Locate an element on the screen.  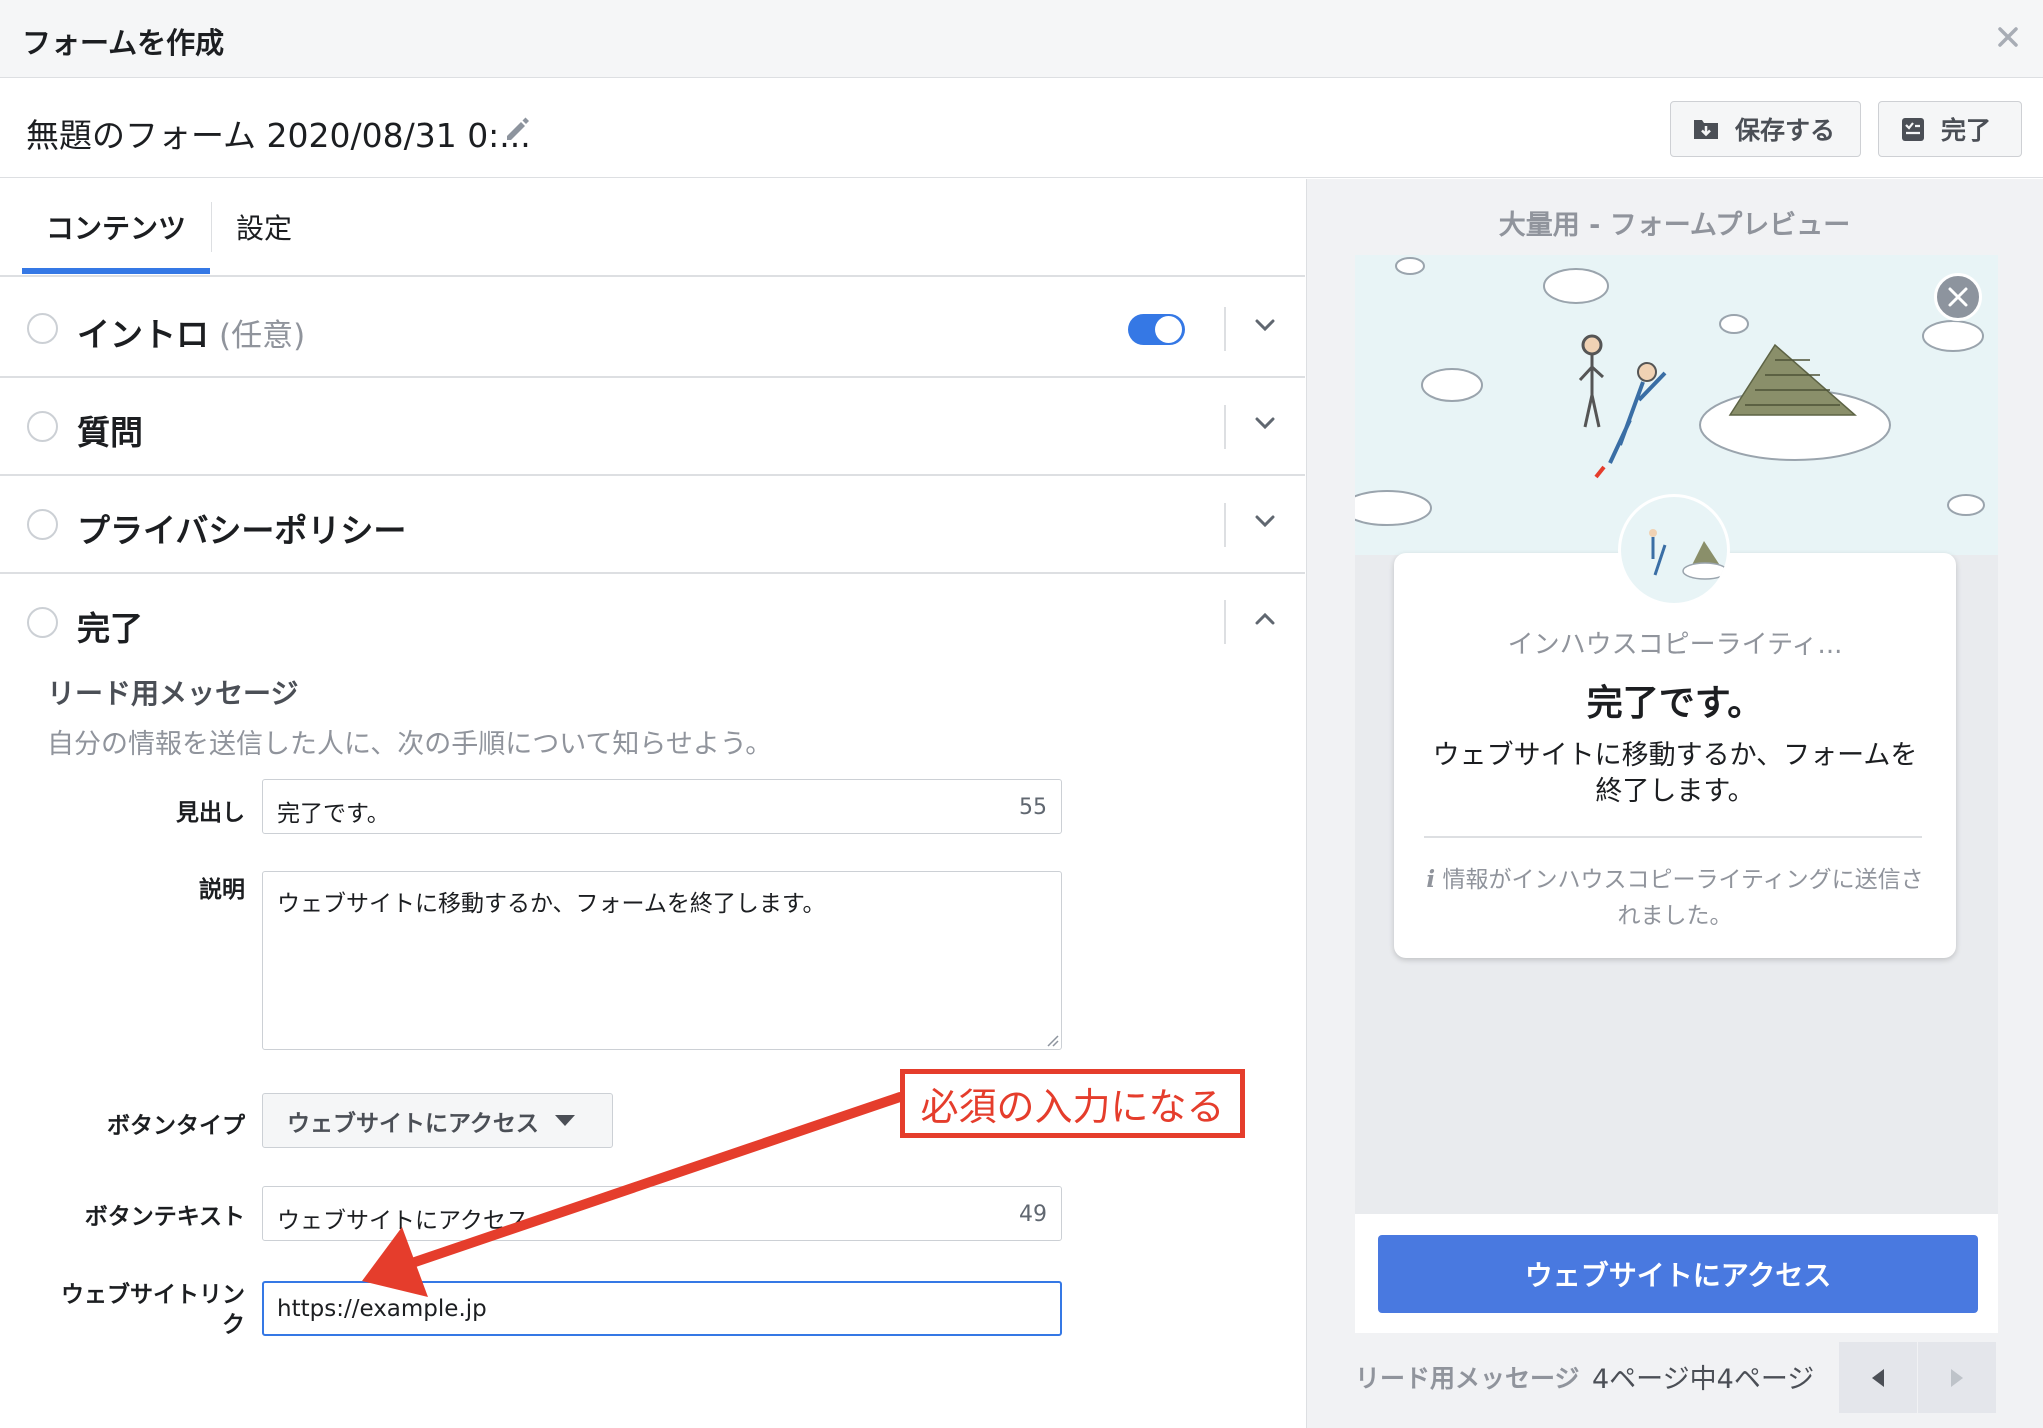
preview-note: i 情報がインハウスコピーライティングに送信されました。 is located at coordinates (1675, 898).